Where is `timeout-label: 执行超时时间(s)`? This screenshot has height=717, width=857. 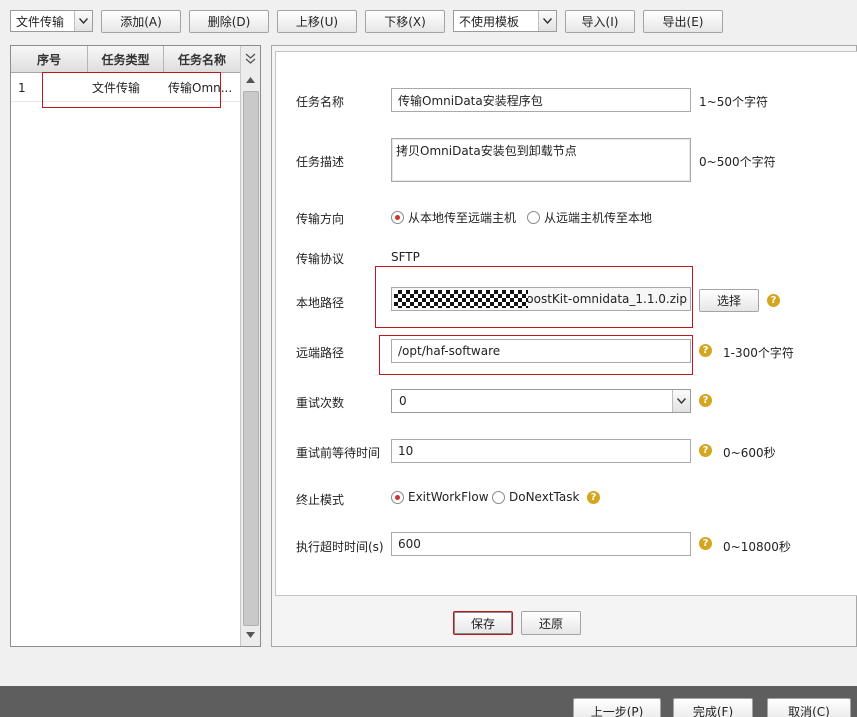
timeout-label: 执行超时时间(s) is located at coordinates (340, 547).